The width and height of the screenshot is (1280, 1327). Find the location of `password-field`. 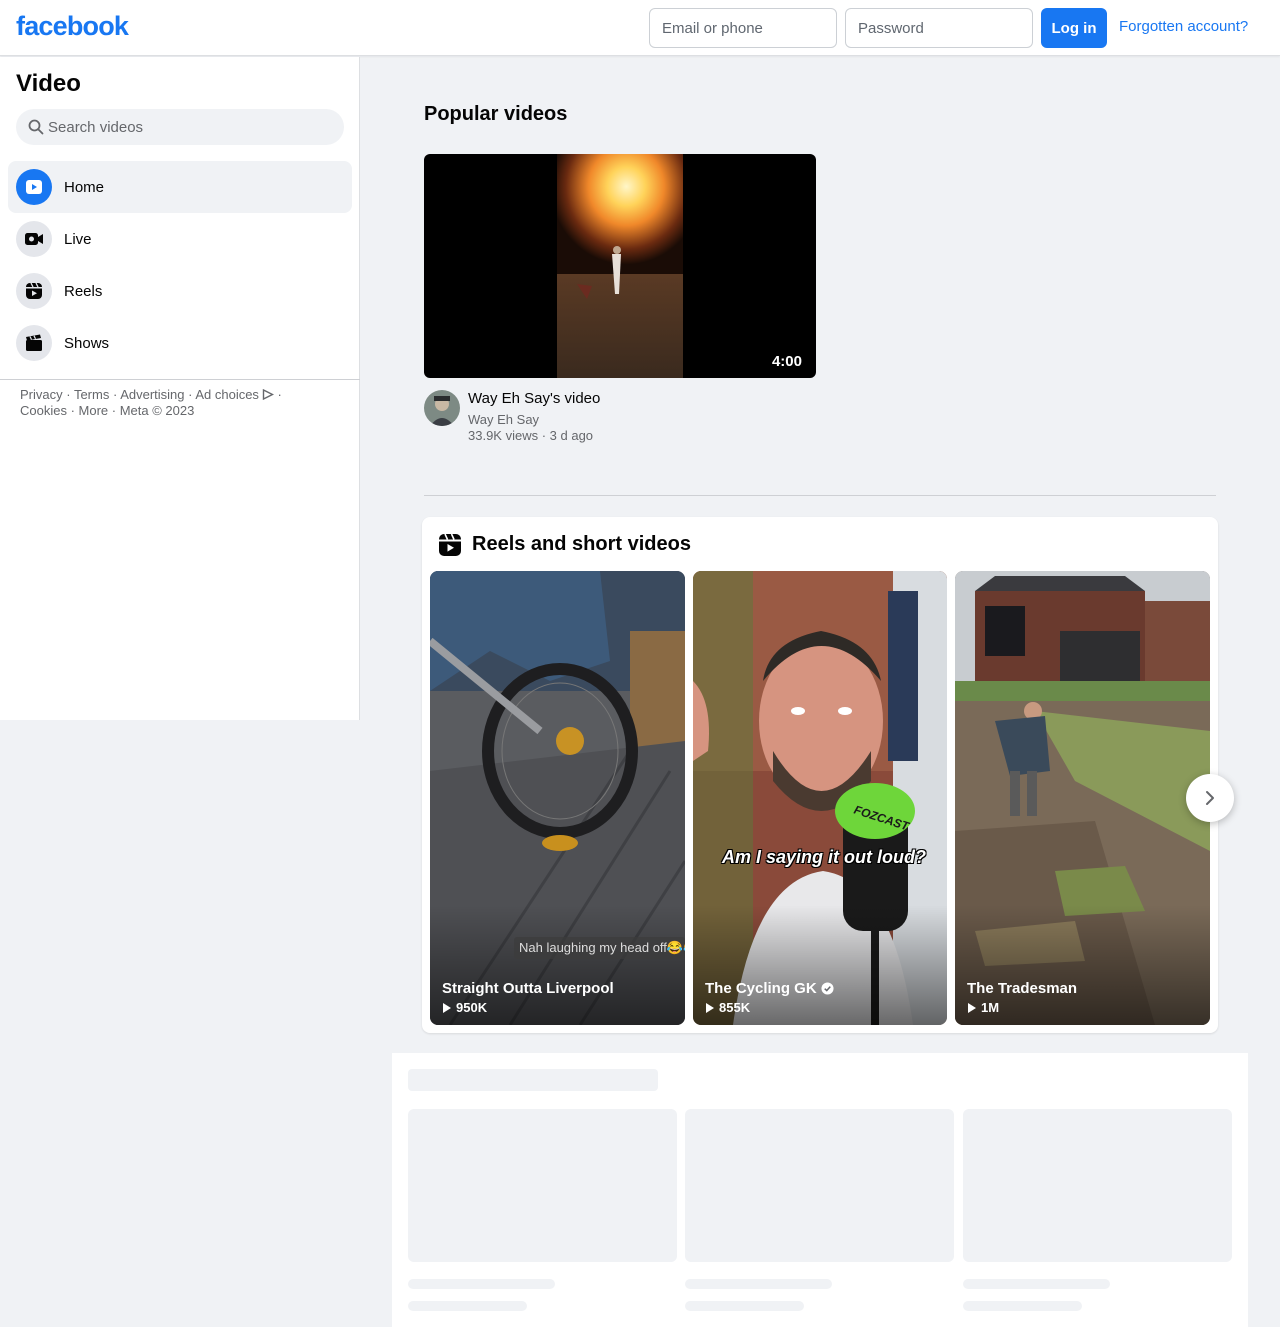

password-field is located at coordinates (939, 28).